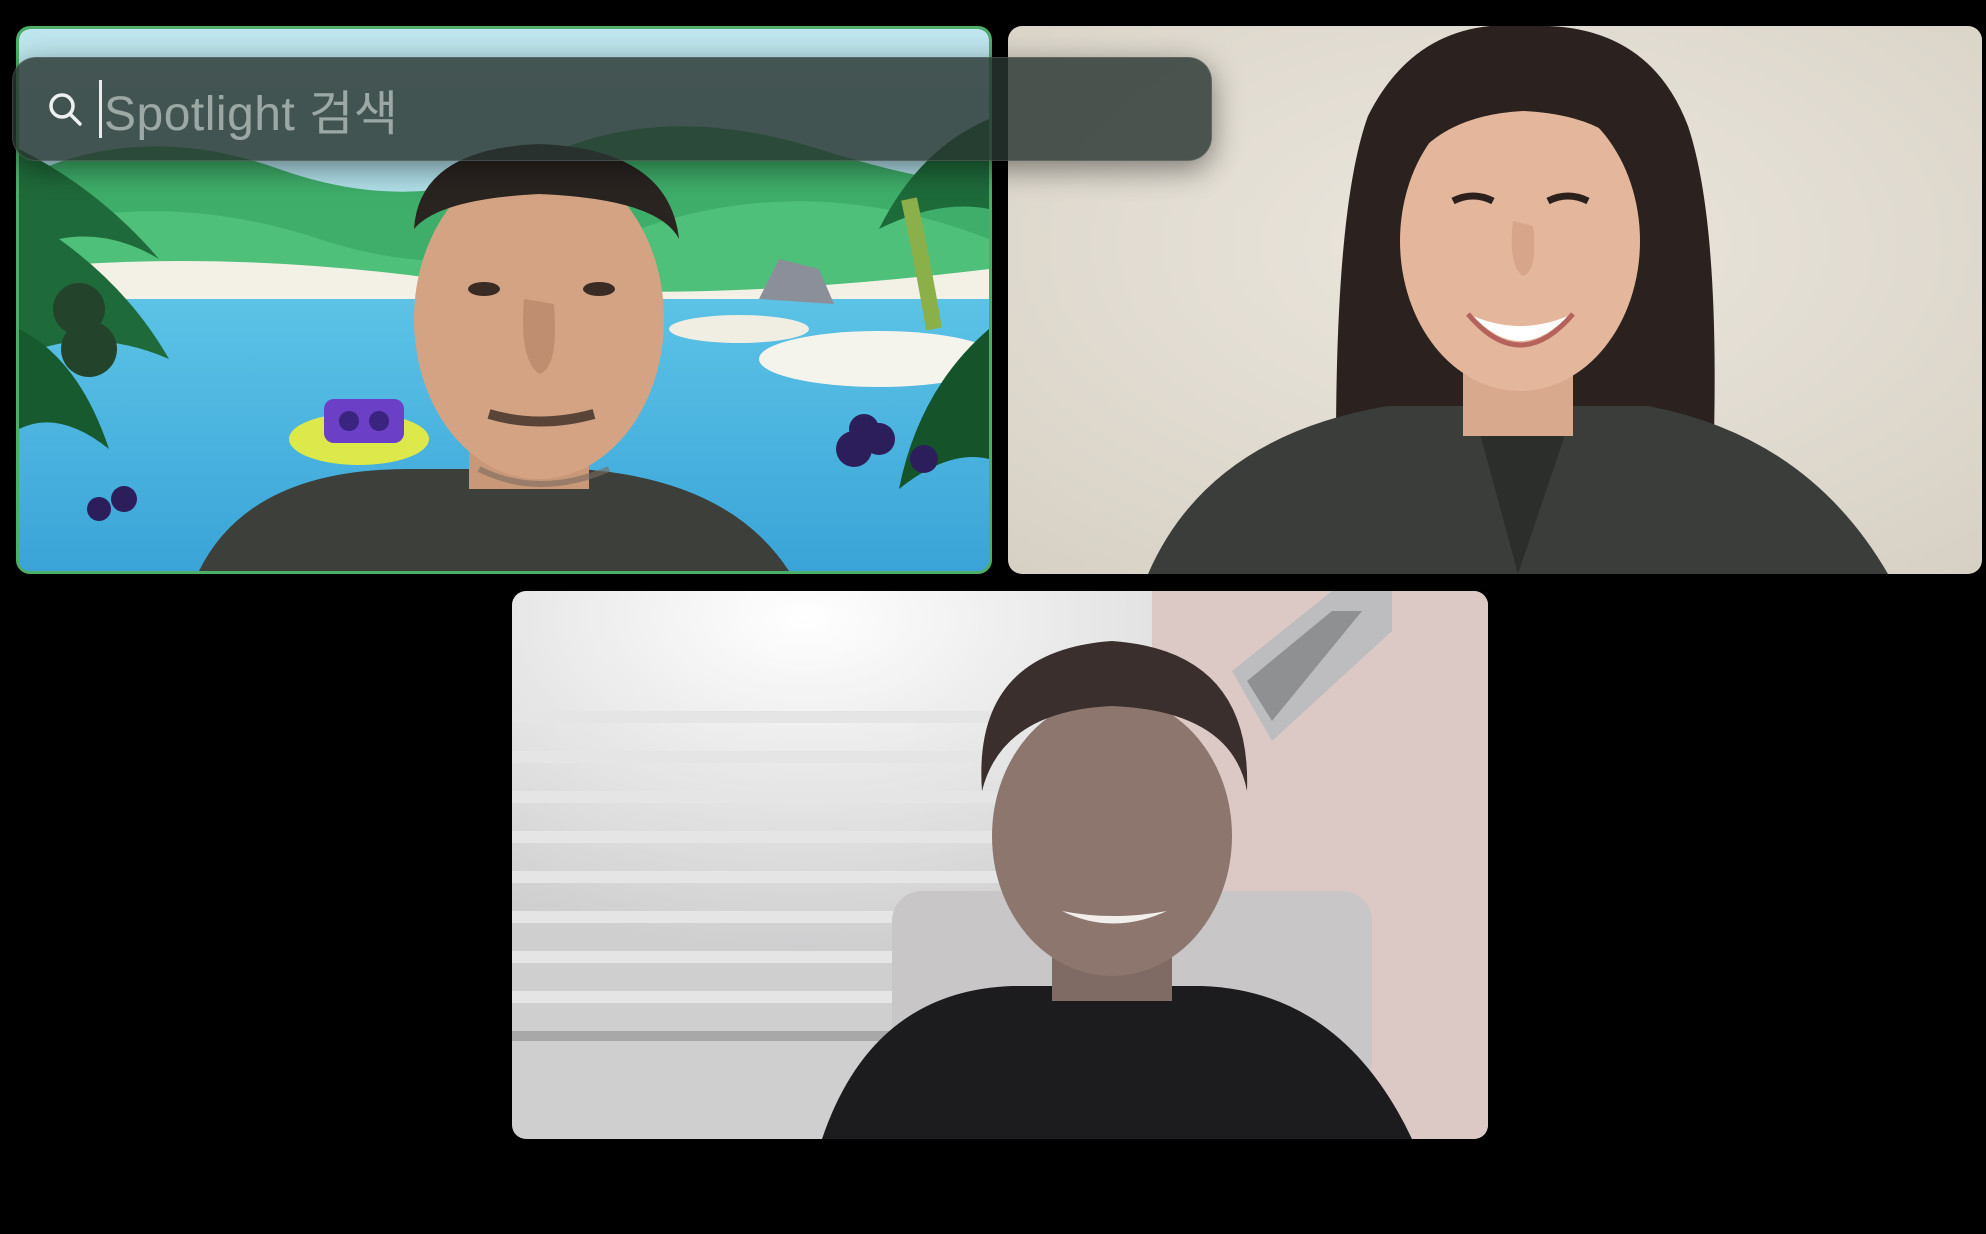 This screenshot has width=1986, height=1234. What do you see at coordinates (612, 109) in the screenshot?
I see `spotlight-search-bar: Spotlight 검색` at bounding box center [612, 109].